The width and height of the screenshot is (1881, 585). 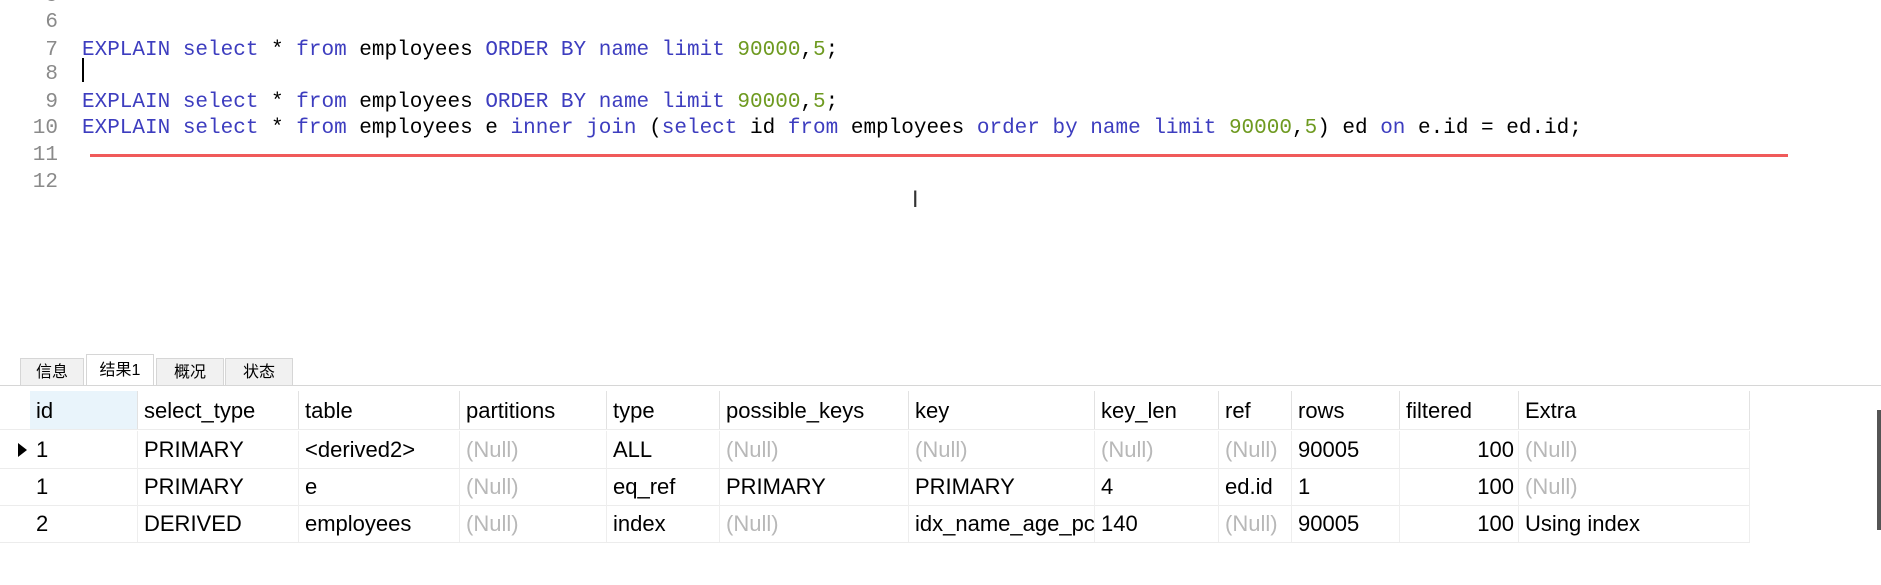 I want to click on column-header-table: table, so click(x=379, y=410).